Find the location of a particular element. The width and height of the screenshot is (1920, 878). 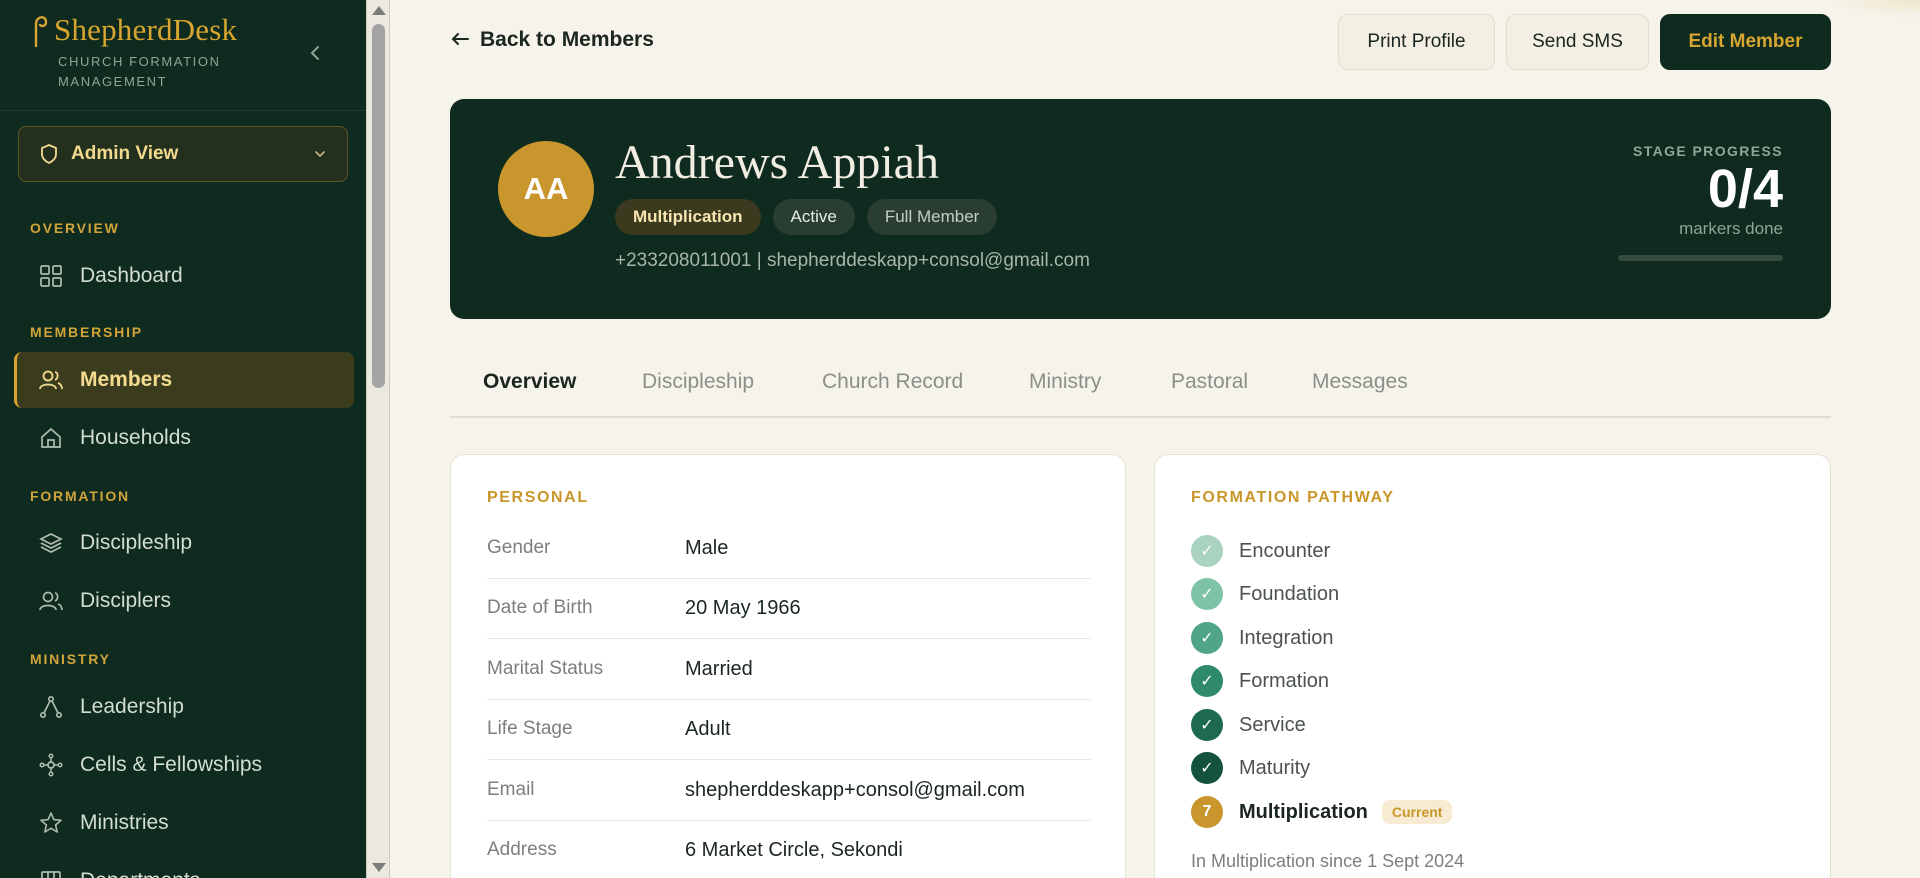

sidebar-item-cells-fellowships: Cells & Fellowships is located at coordinates (184, 765).